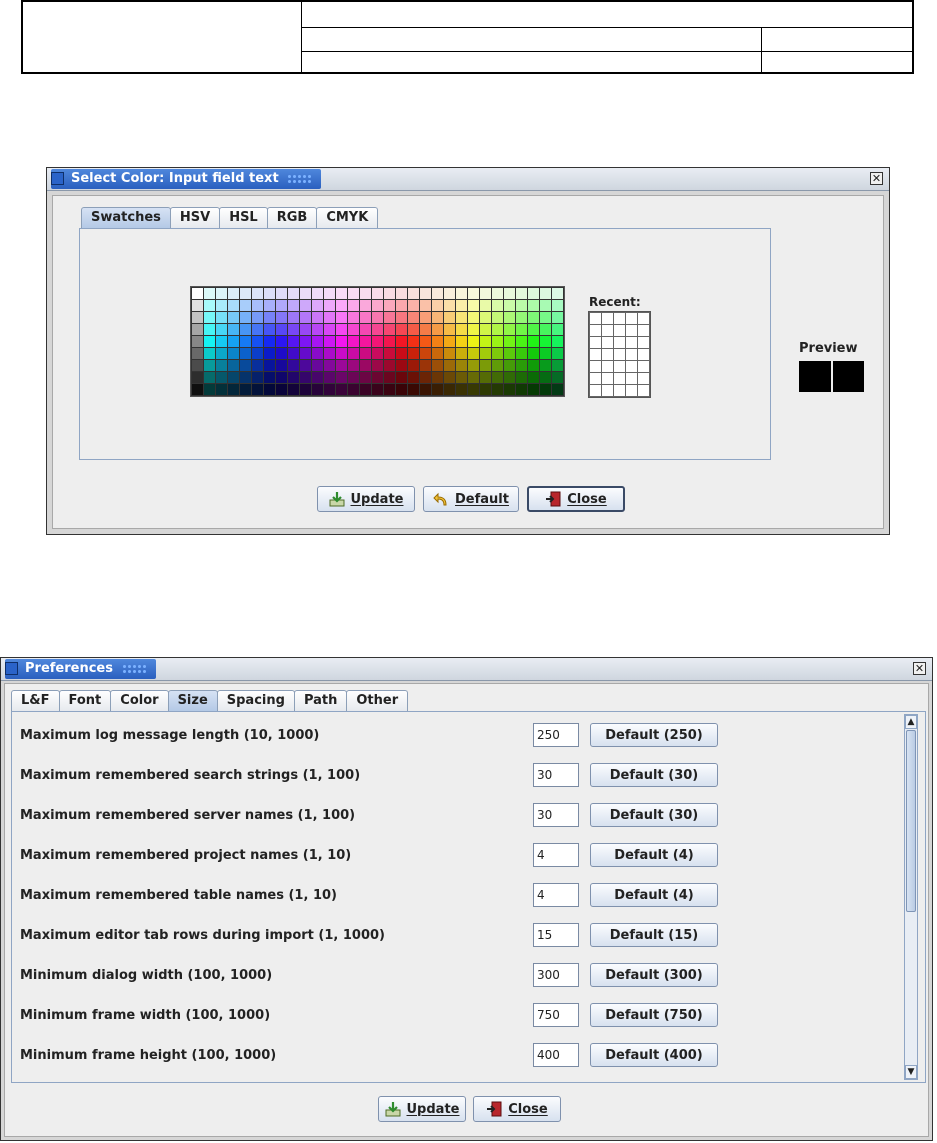  What do you see at coordinates (255, 700) in the screenshot?
I see `tab-spacing: Spacing` at bounding box center [255, 700].